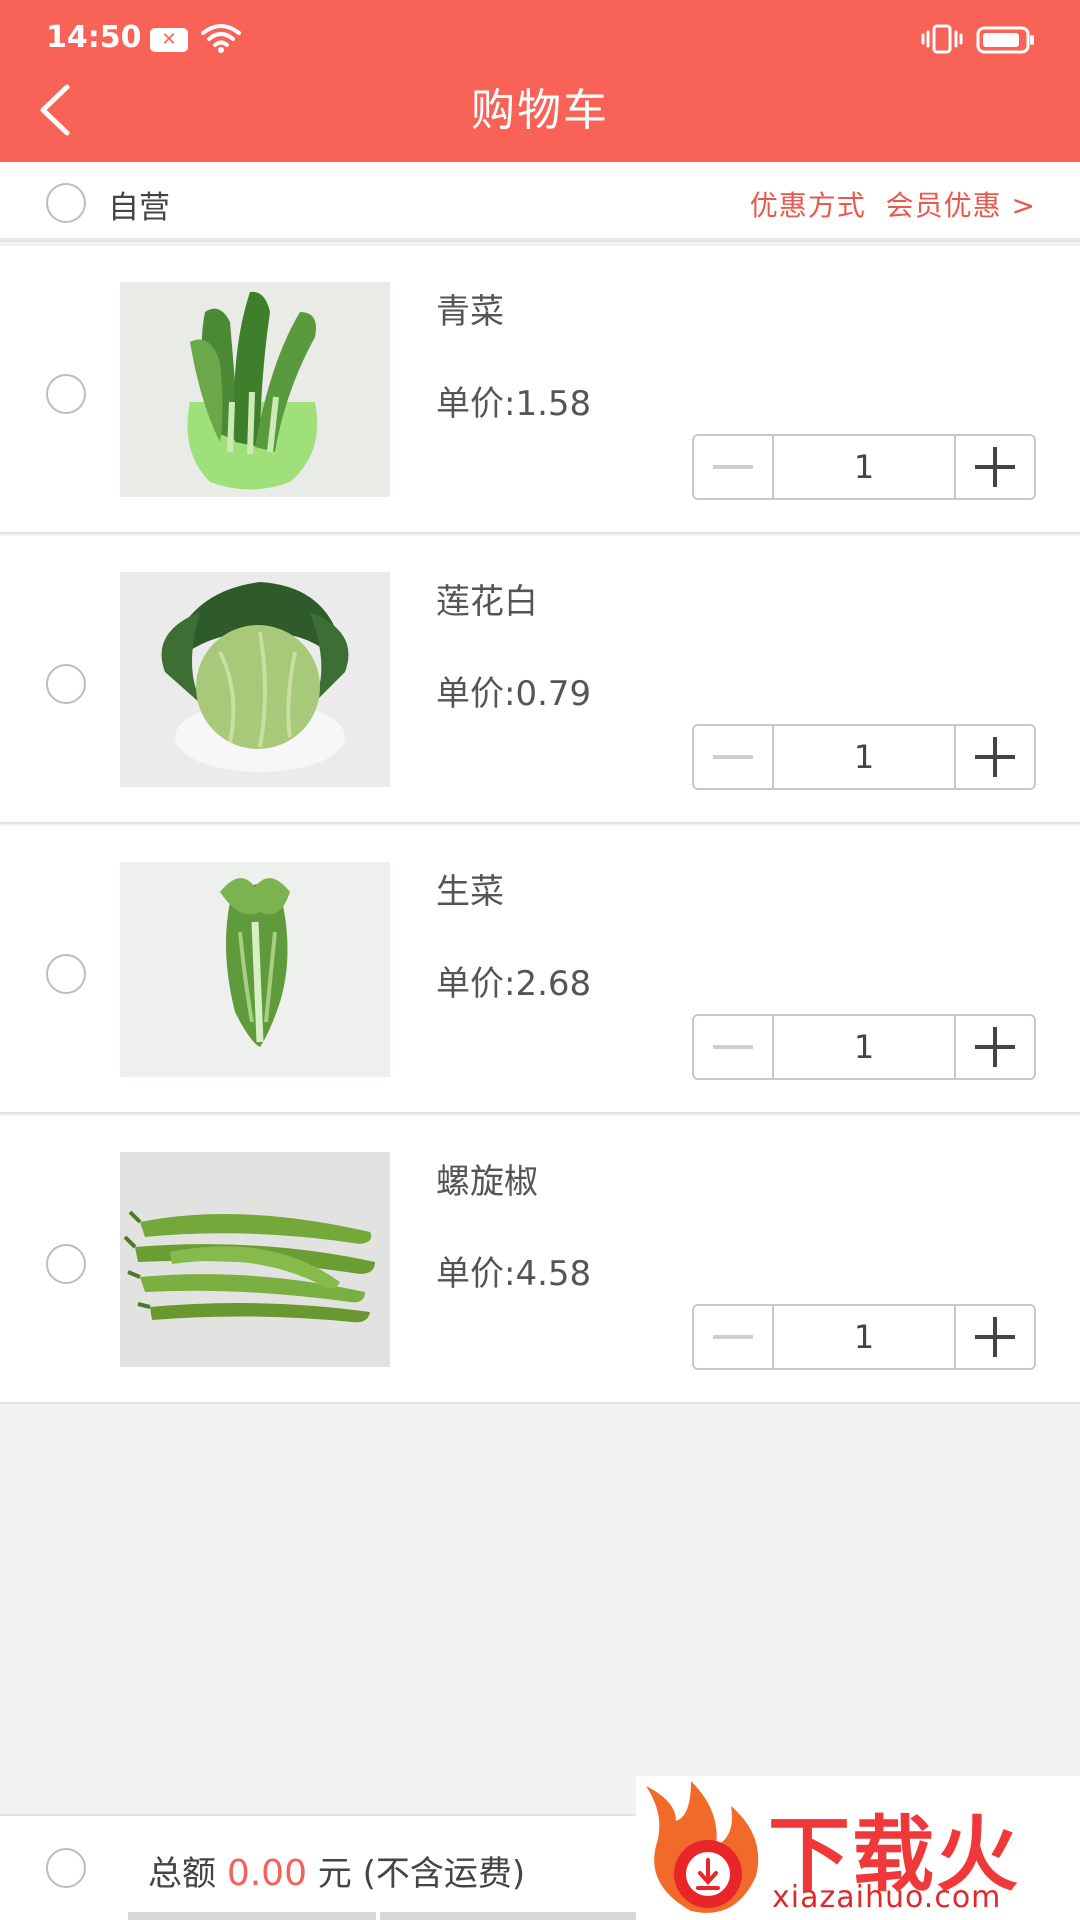 The height and width of the screenshot is (1920, 1080). Describe the element at coordinates (487, 602) in the screenshot. I see `product-name: 莲花白` at that location.